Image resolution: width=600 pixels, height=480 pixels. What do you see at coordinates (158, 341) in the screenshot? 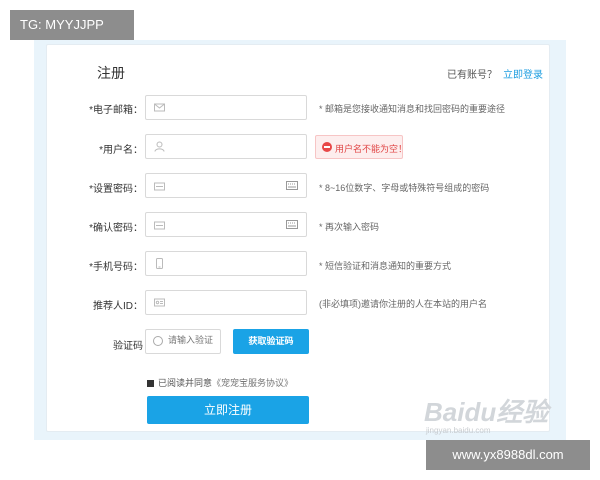
I see `captcha-check-icon` at bounding box center [158, 341].